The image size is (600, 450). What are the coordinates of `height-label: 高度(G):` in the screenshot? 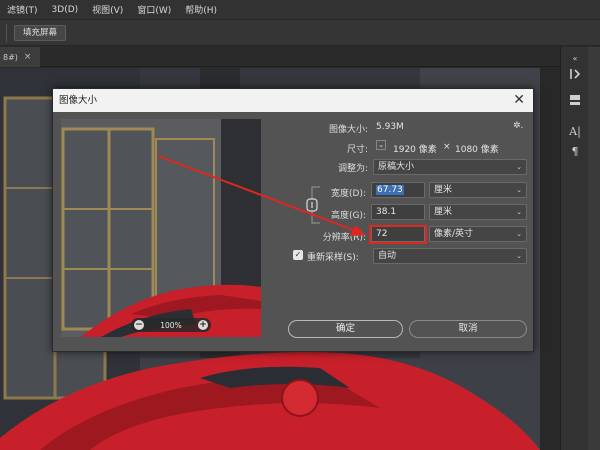 It's located at (348, 216).